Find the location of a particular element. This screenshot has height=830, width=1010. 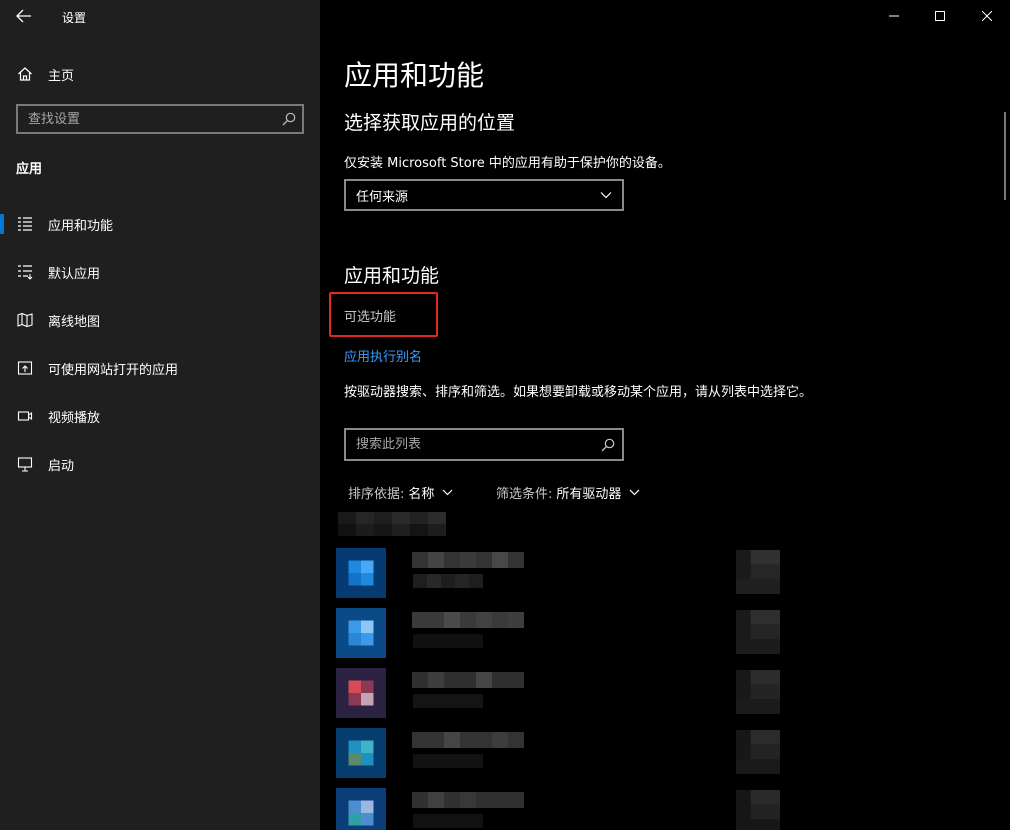

page-title: 应用和功能 is located at coordinates (414, 75).